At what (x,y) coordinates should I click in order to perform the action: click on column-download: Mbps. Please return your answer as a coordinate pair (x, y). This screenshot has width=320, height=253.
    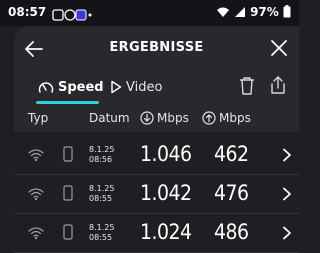
    Looking at the image, I should click on (164, 118).